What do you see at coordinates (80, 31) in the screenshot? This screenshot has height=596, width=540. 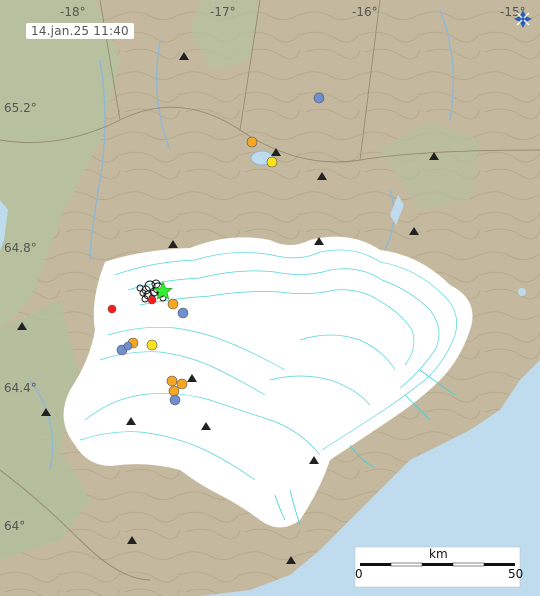 I see `timestamp-label: 14.jan.25 11:40` at bounding box center [80, 31].